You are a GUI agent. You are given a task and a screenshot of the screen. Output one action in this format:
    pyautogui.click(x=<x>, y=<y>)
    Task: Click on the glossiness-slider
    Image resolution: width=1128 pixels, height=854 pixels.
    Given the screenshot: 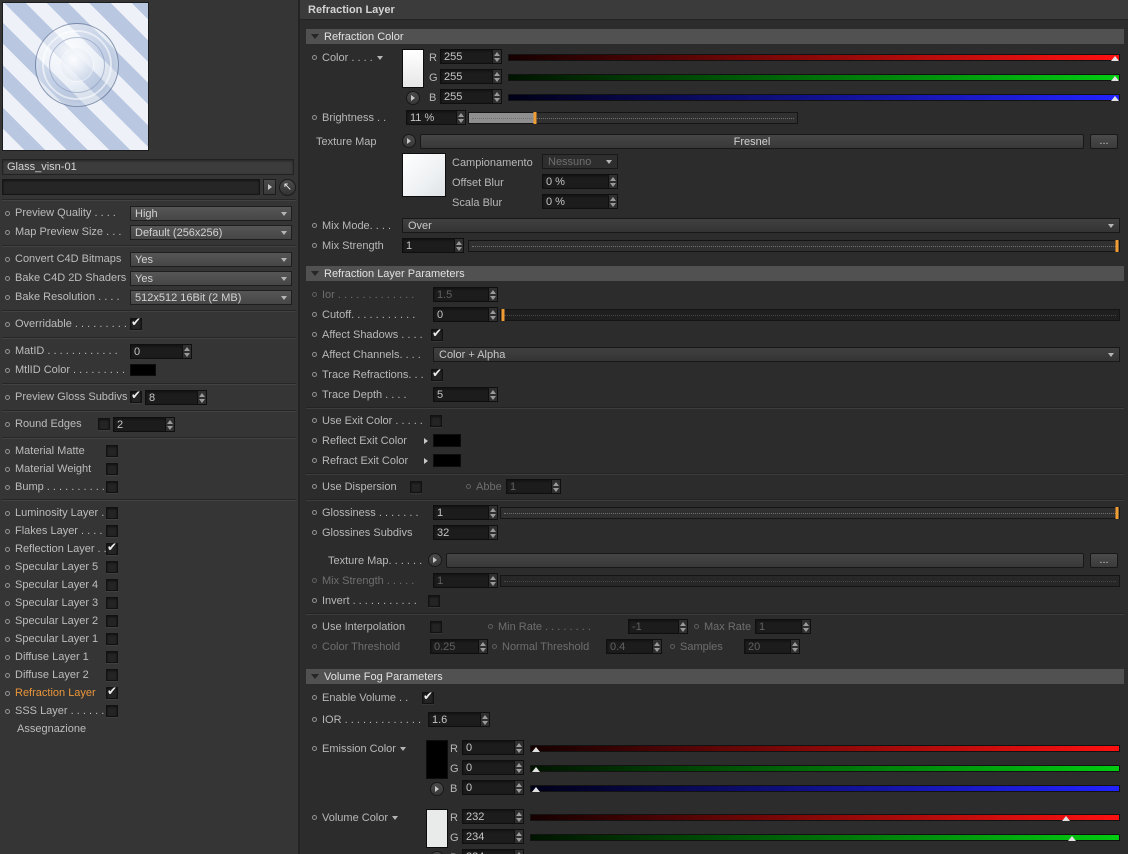 What is the action you would take?
    pyautogui.click(x=810, y=513)
    